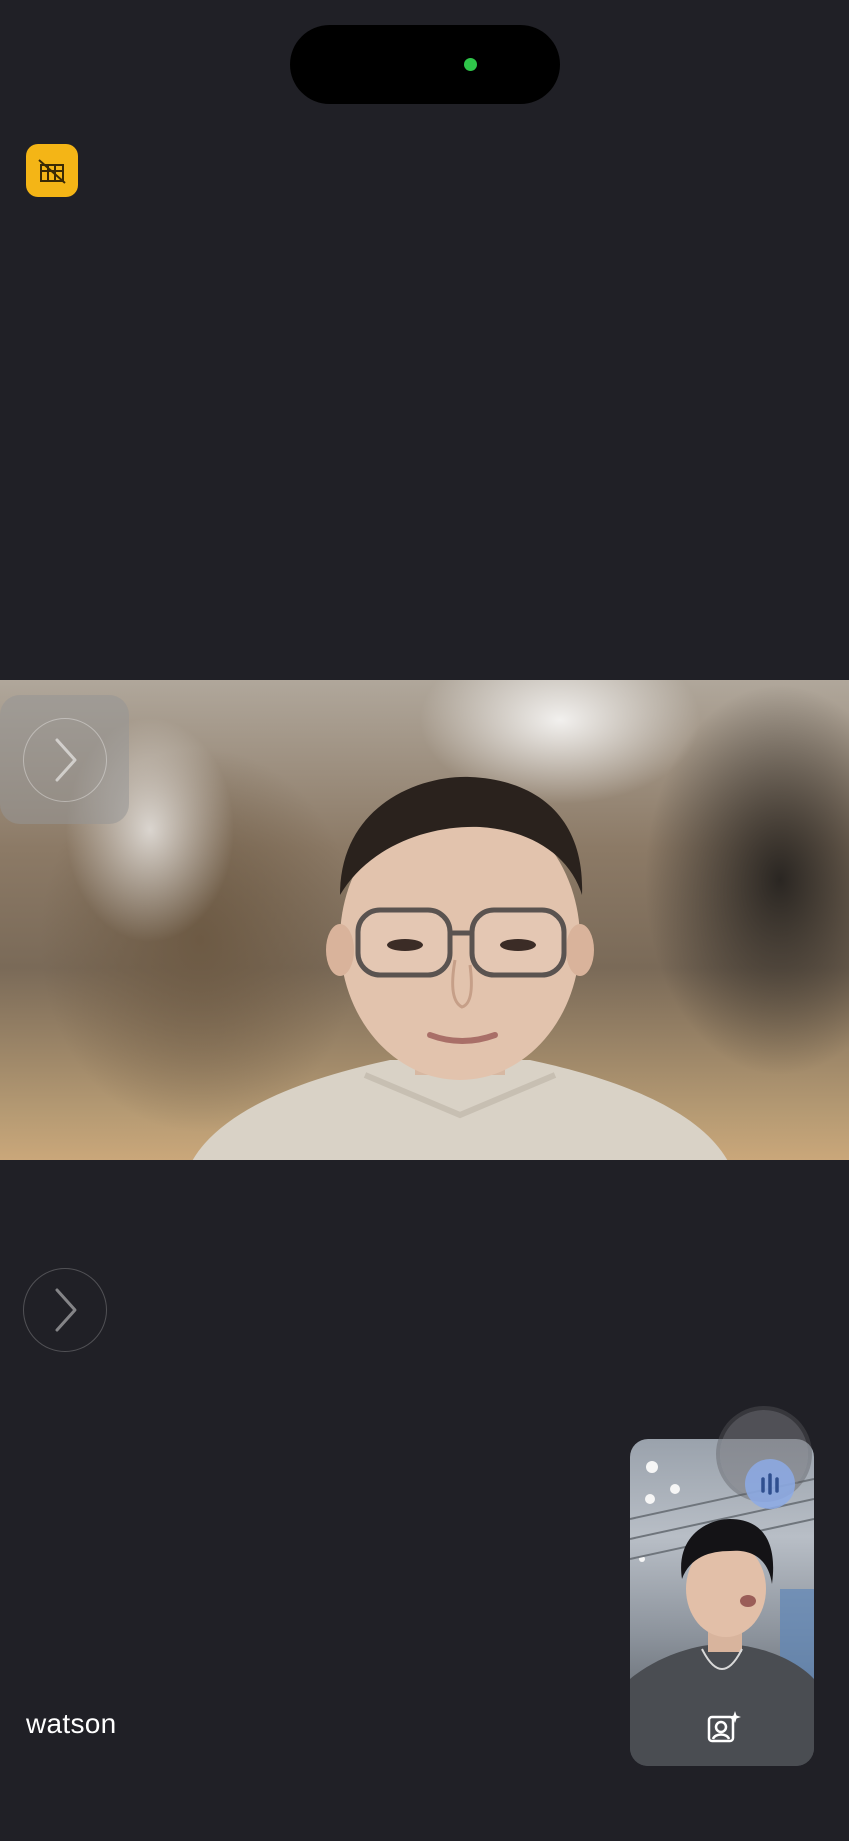 This screenshot has width=849, height=1841. What do you see at coordinates (71, 1723) in the screenshot?
I see `participant-name: watson` at bounding box center [71, 1723].